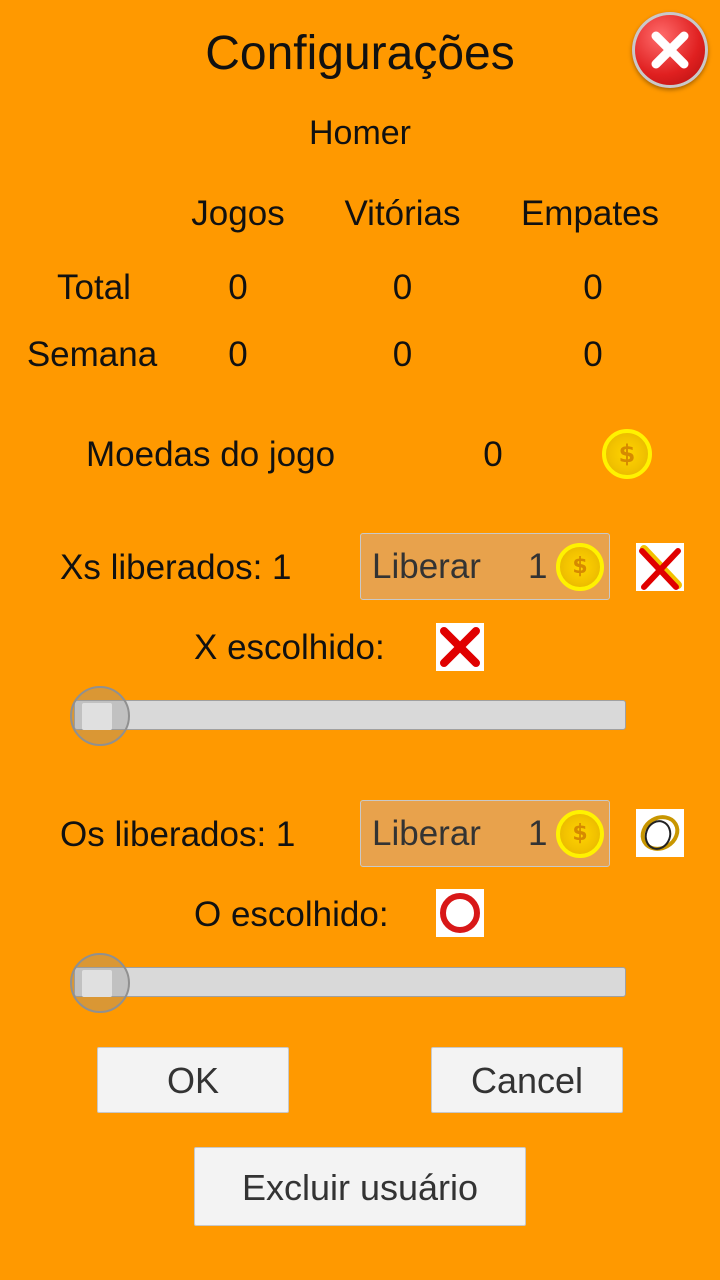  Describe the element at coordinates (426, 566) in the screenshot. I see `unlock-x-button-label: Liberar` at that location.